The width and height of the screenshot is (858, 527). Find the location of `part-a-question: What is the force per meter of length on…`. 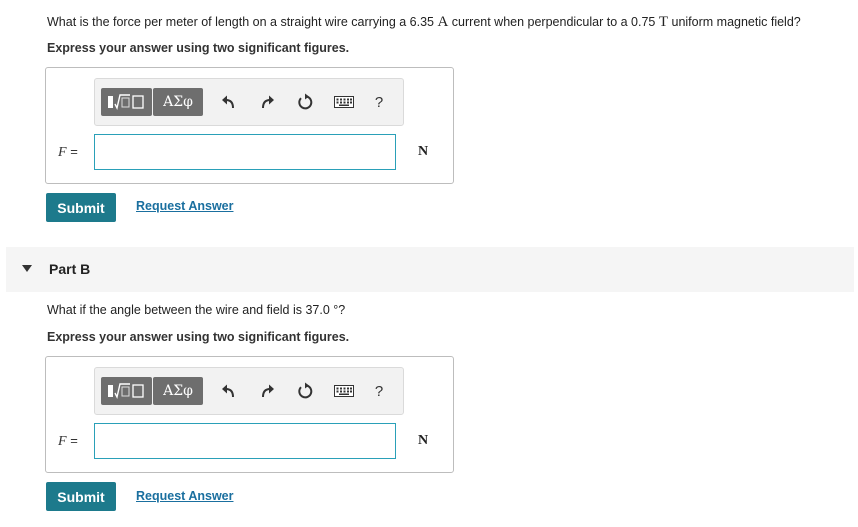

part-a-question: What is the force per meter of length on… is located at coordinates (424, 22).